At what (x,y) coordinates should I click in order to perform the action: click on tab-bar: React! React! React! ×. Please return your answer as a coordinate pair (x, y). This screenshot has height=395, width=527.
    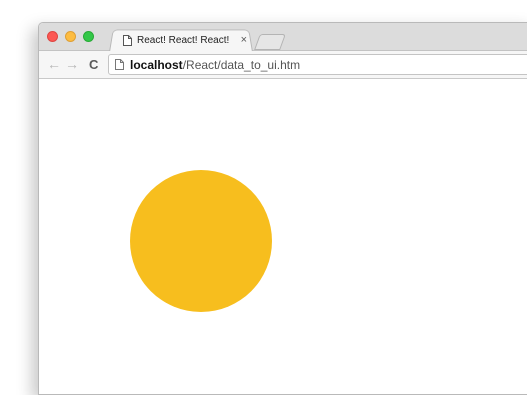
    Looking at the image, I should click on (283, 37).